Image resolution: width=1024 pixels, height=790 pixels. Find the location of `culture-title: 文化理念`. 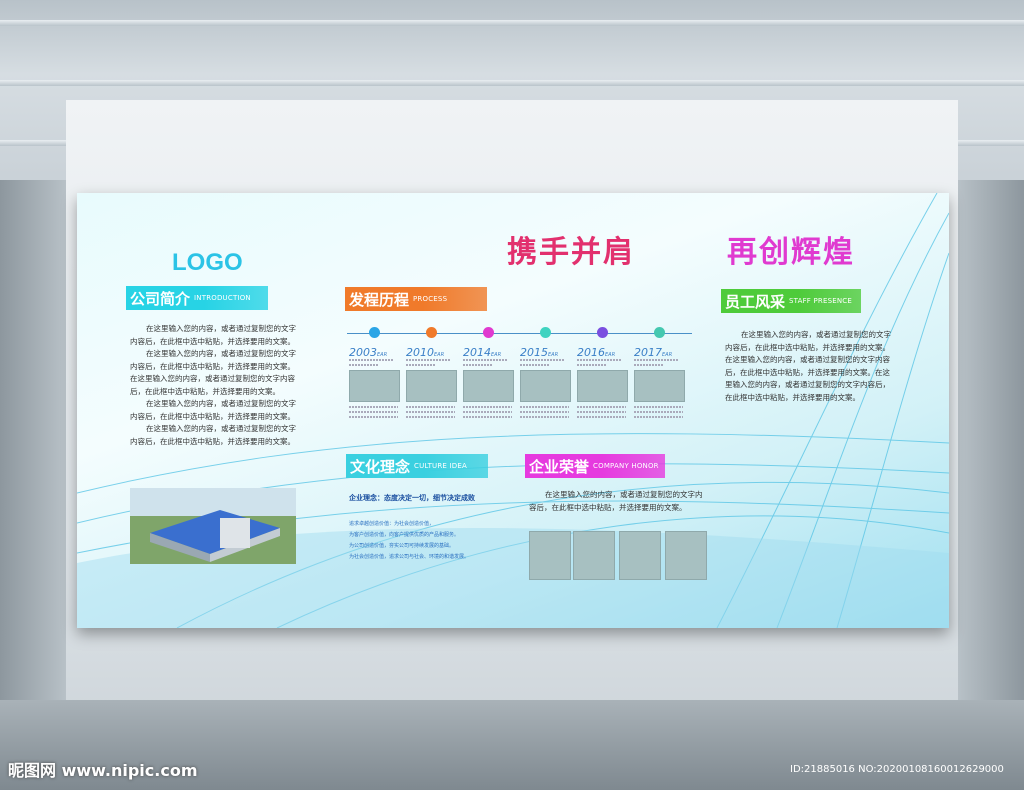

culture-title: 文化理念 is located at coordinates (380, 466).